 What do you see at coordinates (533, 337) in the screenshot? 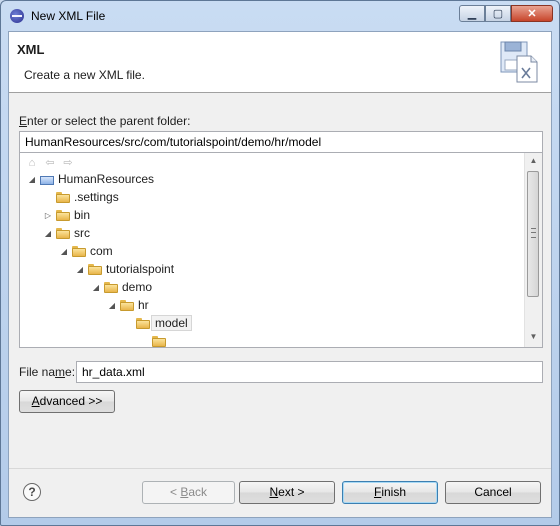
I see `scroll-down-arrow-icon: ▼` at bounding box center [533, 337].